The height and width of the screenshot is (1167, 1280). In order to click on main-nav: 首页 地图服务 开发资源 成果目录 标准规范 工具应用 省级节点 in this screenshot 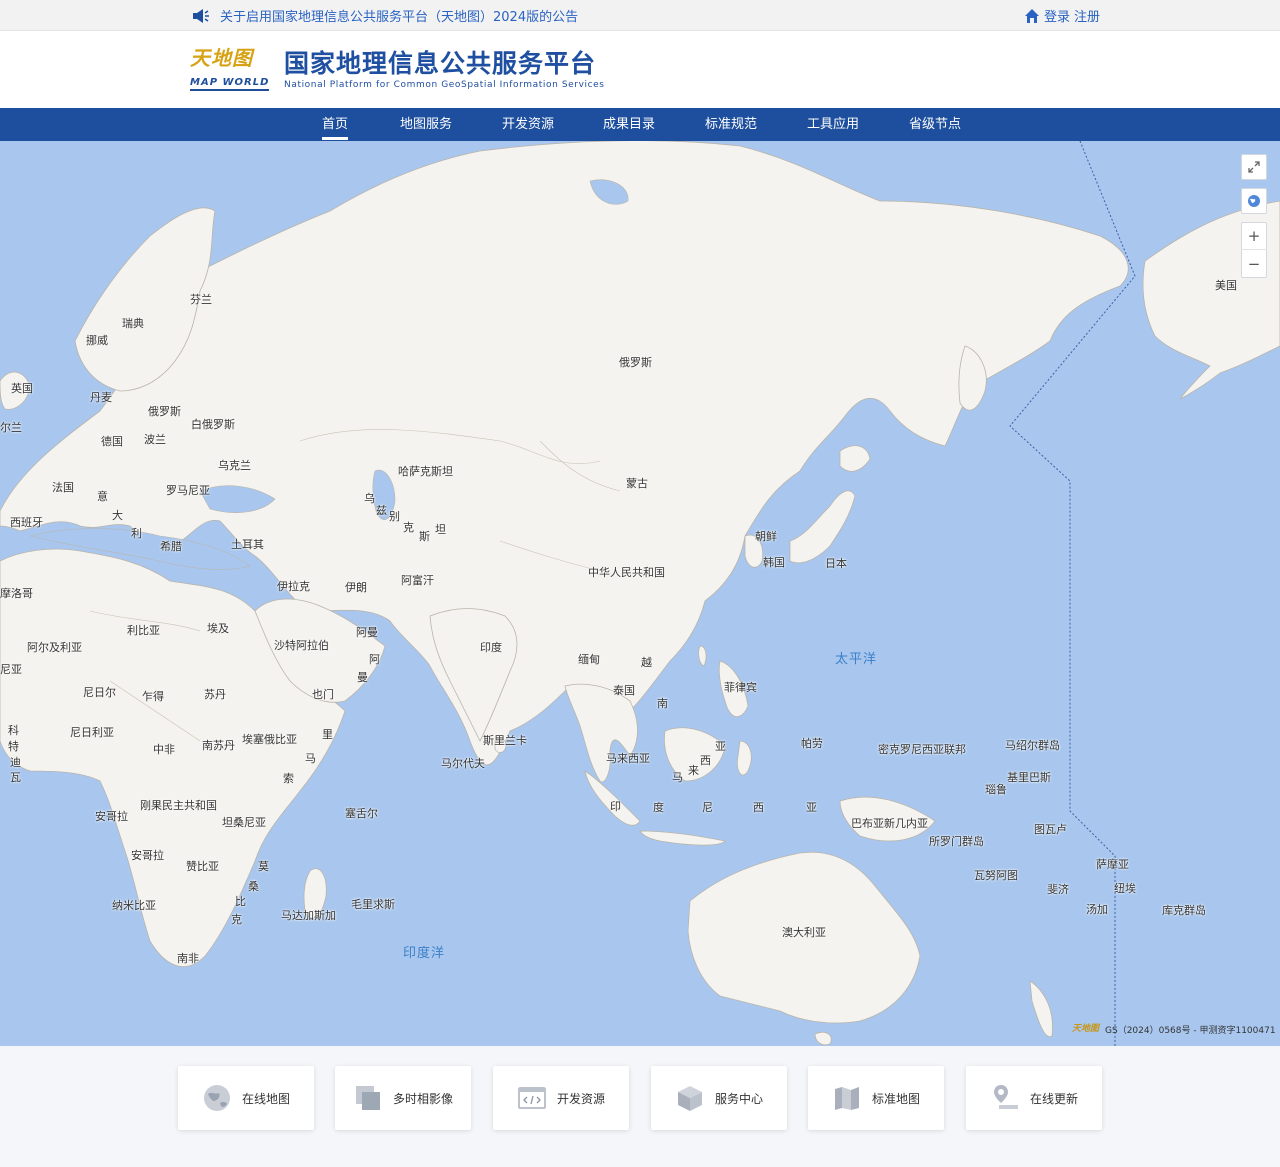, I will do `click(640, 124)`.